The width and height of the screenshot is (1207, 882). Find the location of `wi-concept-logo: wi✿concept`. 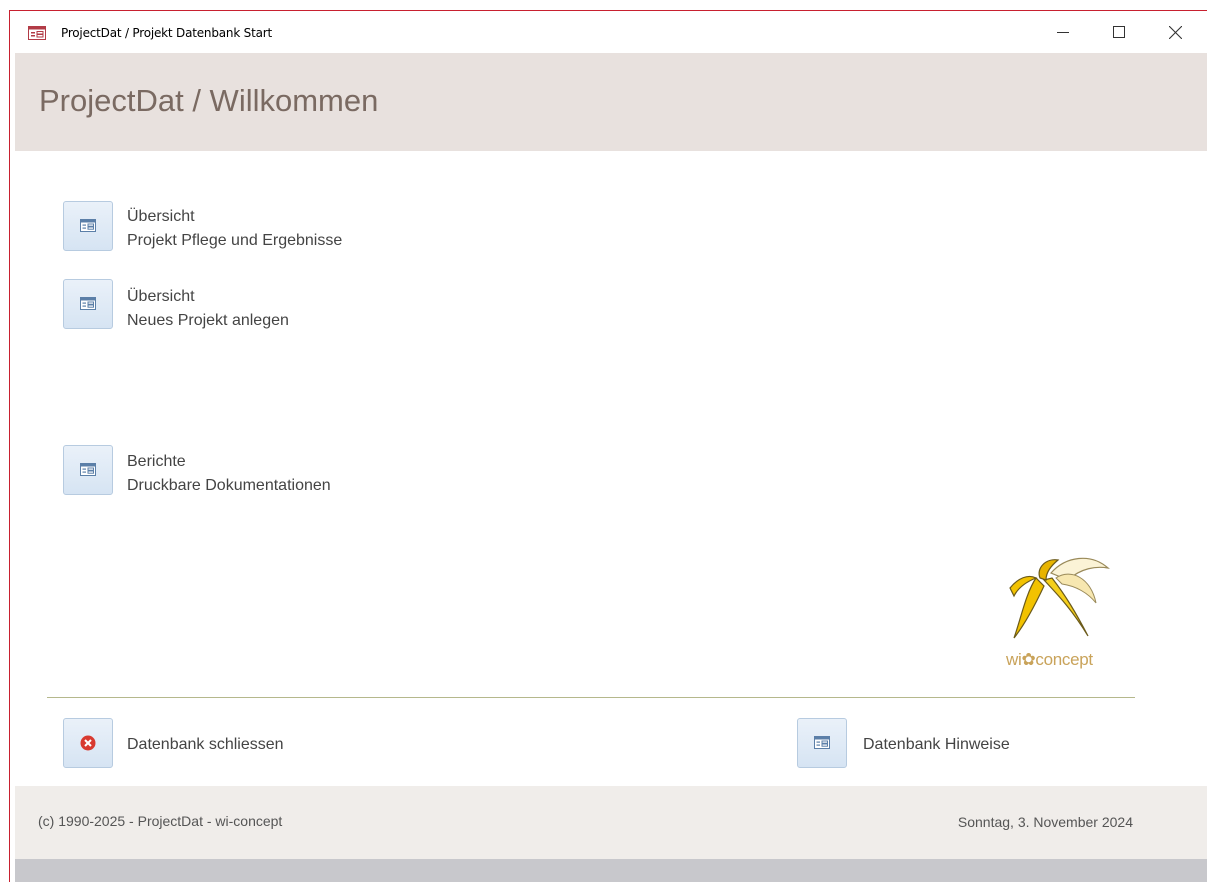

wi-concept-logo: wi✿concept is located at coordinates (1056, 612).